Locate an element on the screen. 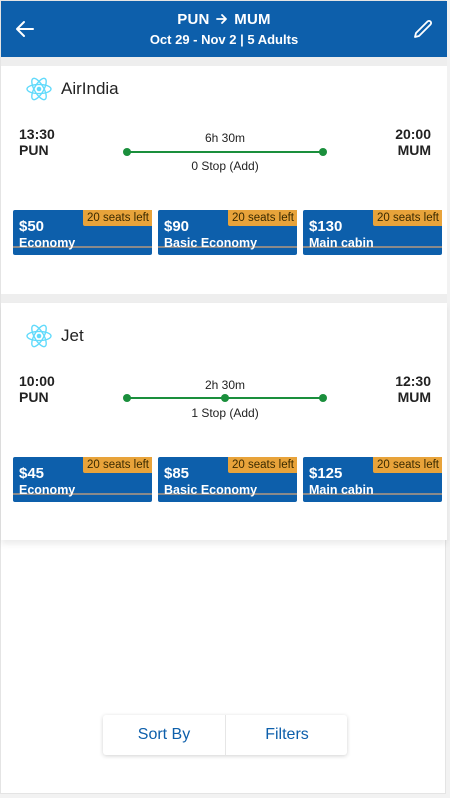 This screenshot has height=798, width=450. departure: 13:30 PUN is located at coordinates (37, 142).